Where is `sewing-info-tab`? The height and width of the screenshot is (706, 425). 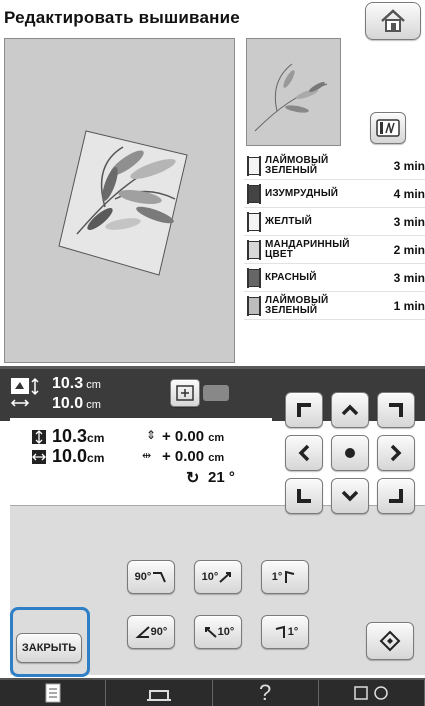 sewing-info-tab is located at coordinates (53, 693).